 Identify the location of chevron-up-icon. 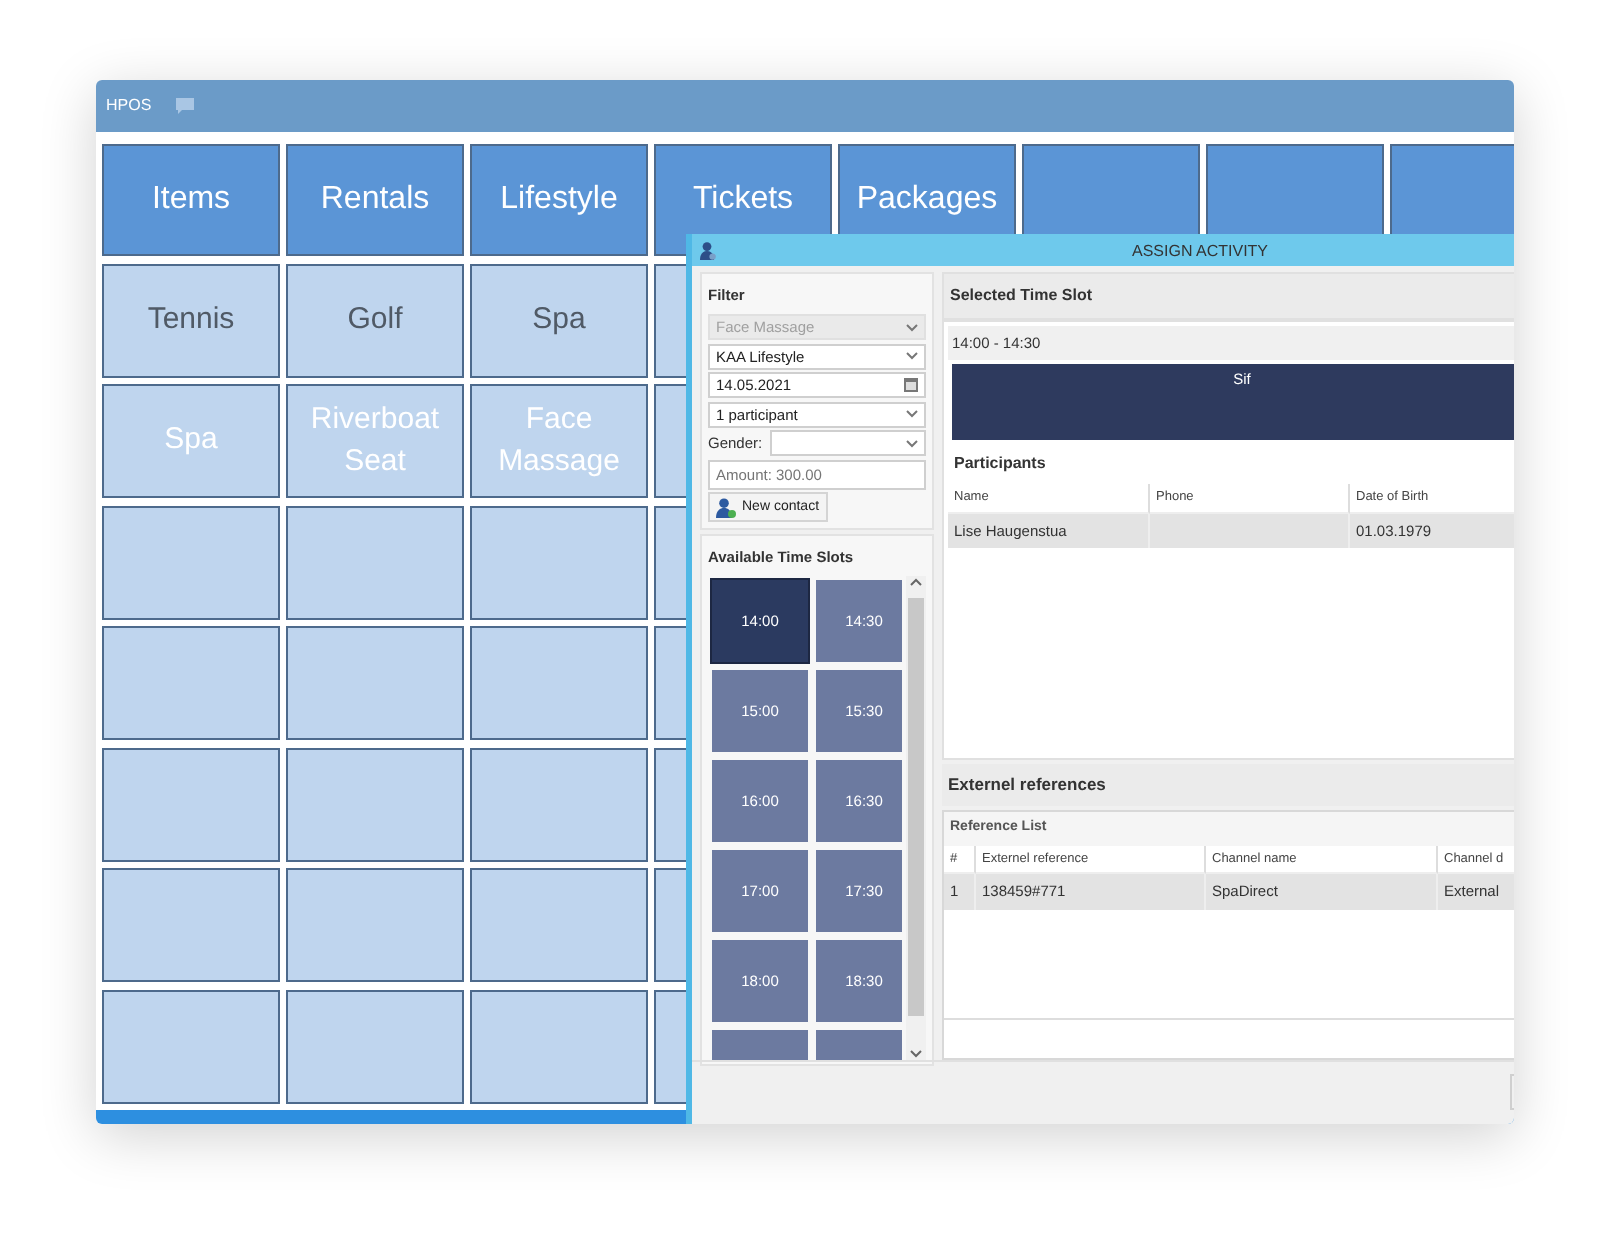
(916, 582).